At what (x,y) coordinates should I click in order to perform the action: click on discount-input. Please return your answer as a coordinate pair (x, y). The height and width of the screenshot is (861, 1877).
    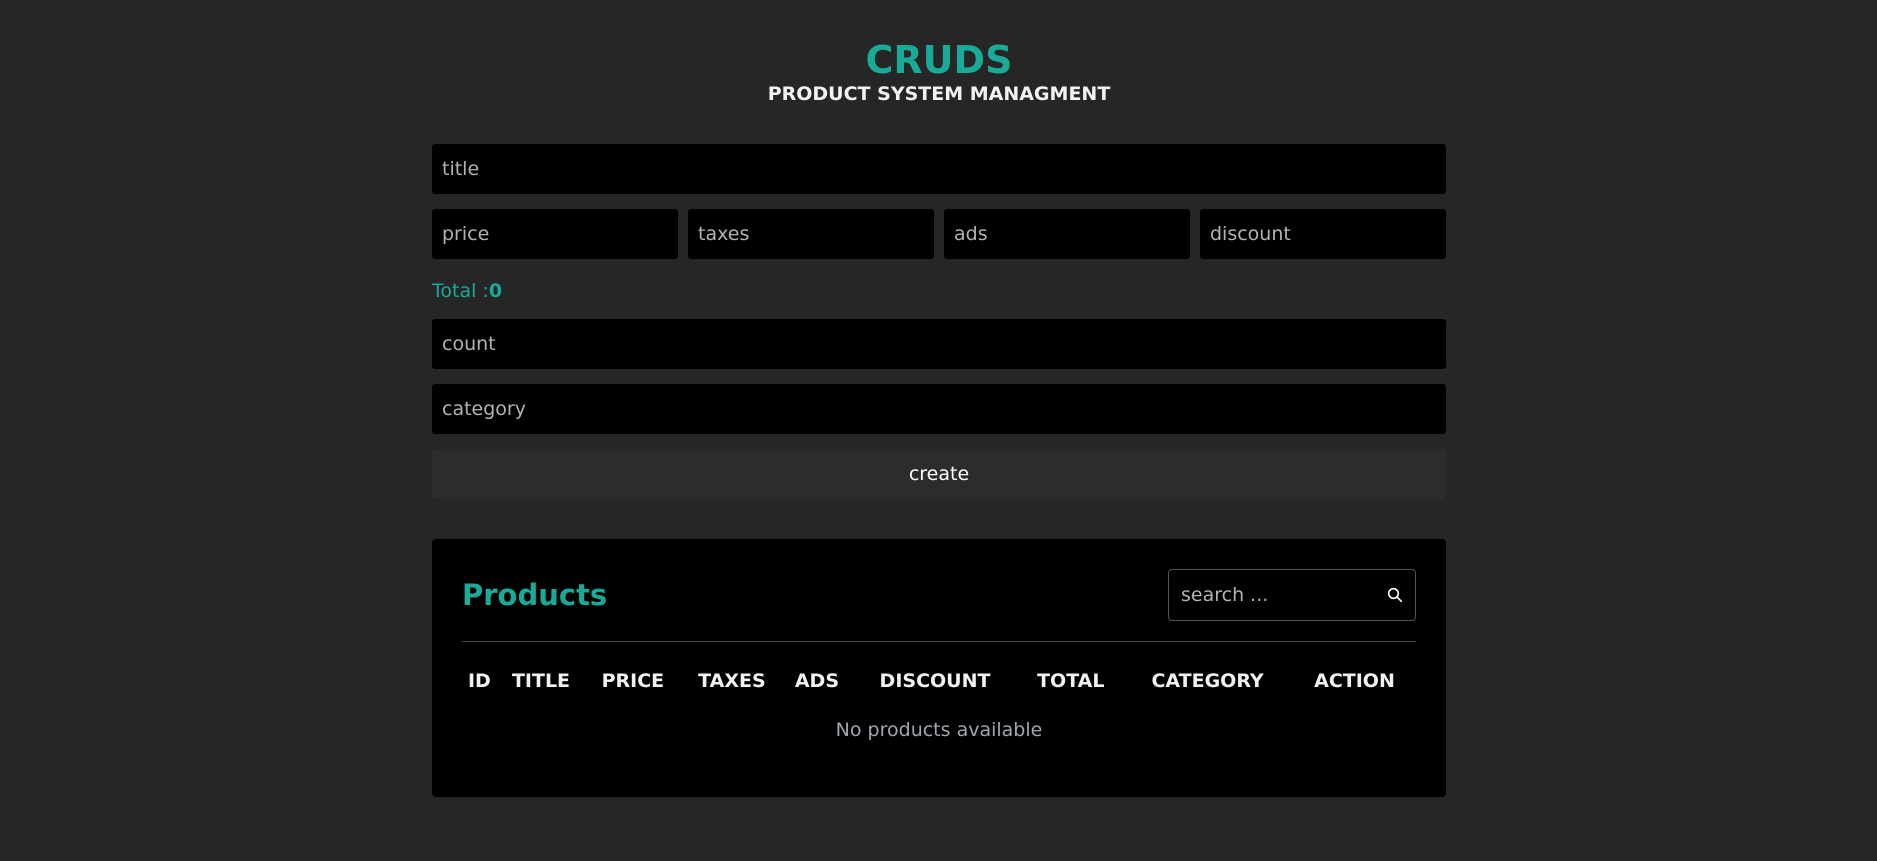
    Looking at the image, I should click on (1323, 234).